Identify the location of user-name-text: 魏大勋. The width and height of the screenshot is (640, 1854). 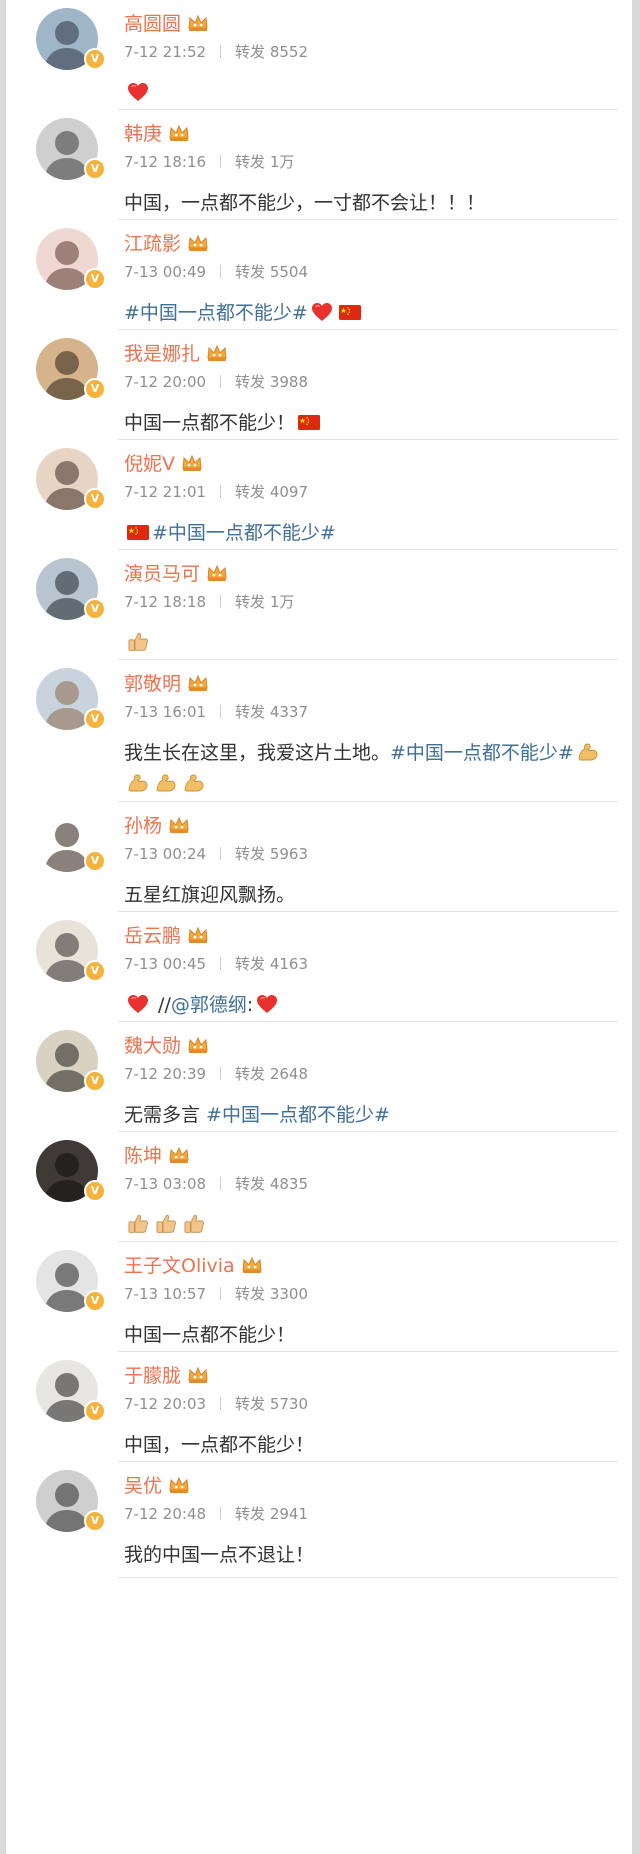
(152, 1046).